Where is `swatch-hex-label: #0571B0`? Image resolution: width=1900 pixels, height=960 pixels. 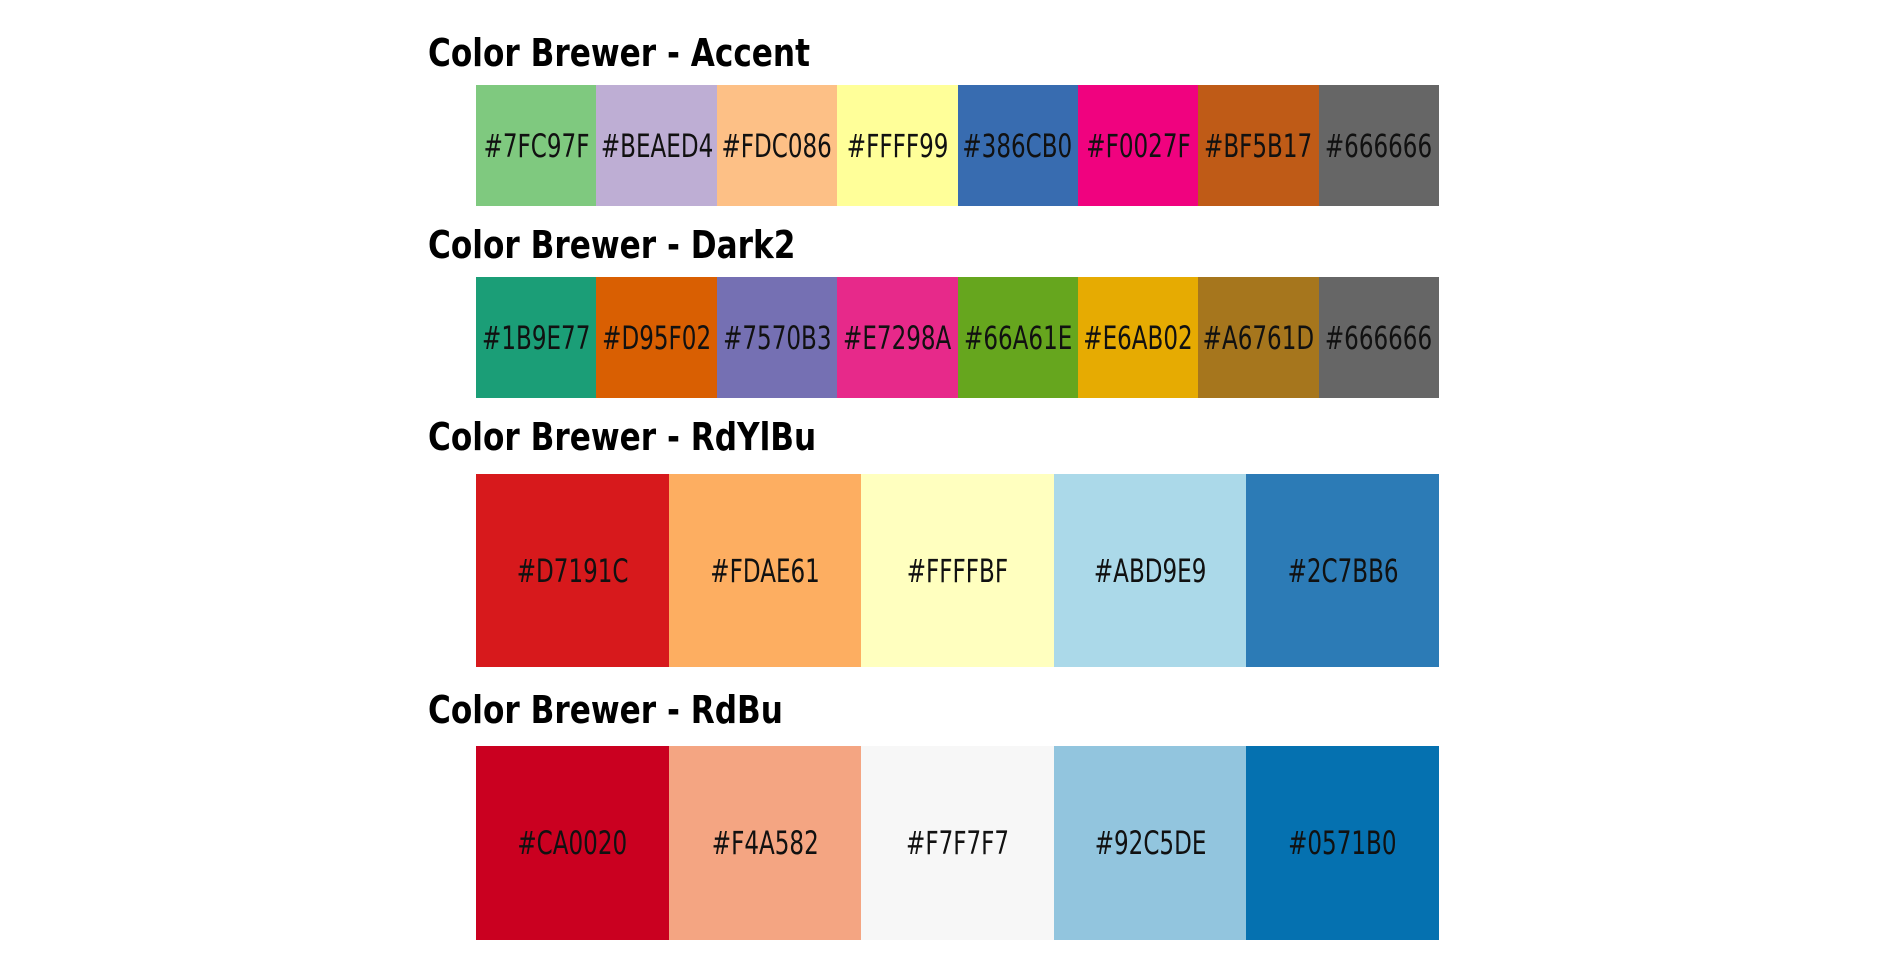
swatch-hex-label: #0571B0 is located at coordinates (1342, 843).